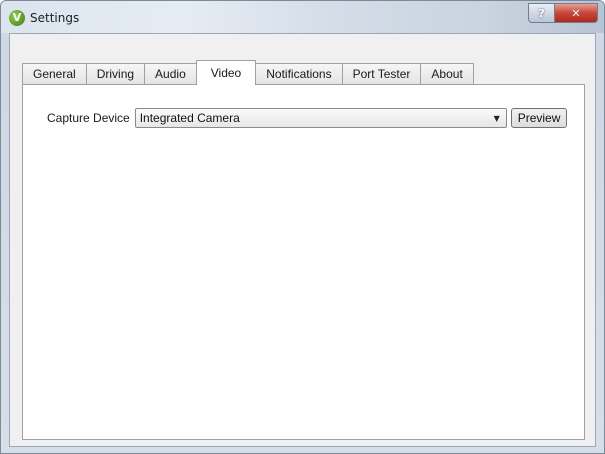 This screenshot has height=454, width=605. What do you see at coordinates (55, 18) in the screenshot?
I see `window-title: Settings` at bounding box center [55, 18].